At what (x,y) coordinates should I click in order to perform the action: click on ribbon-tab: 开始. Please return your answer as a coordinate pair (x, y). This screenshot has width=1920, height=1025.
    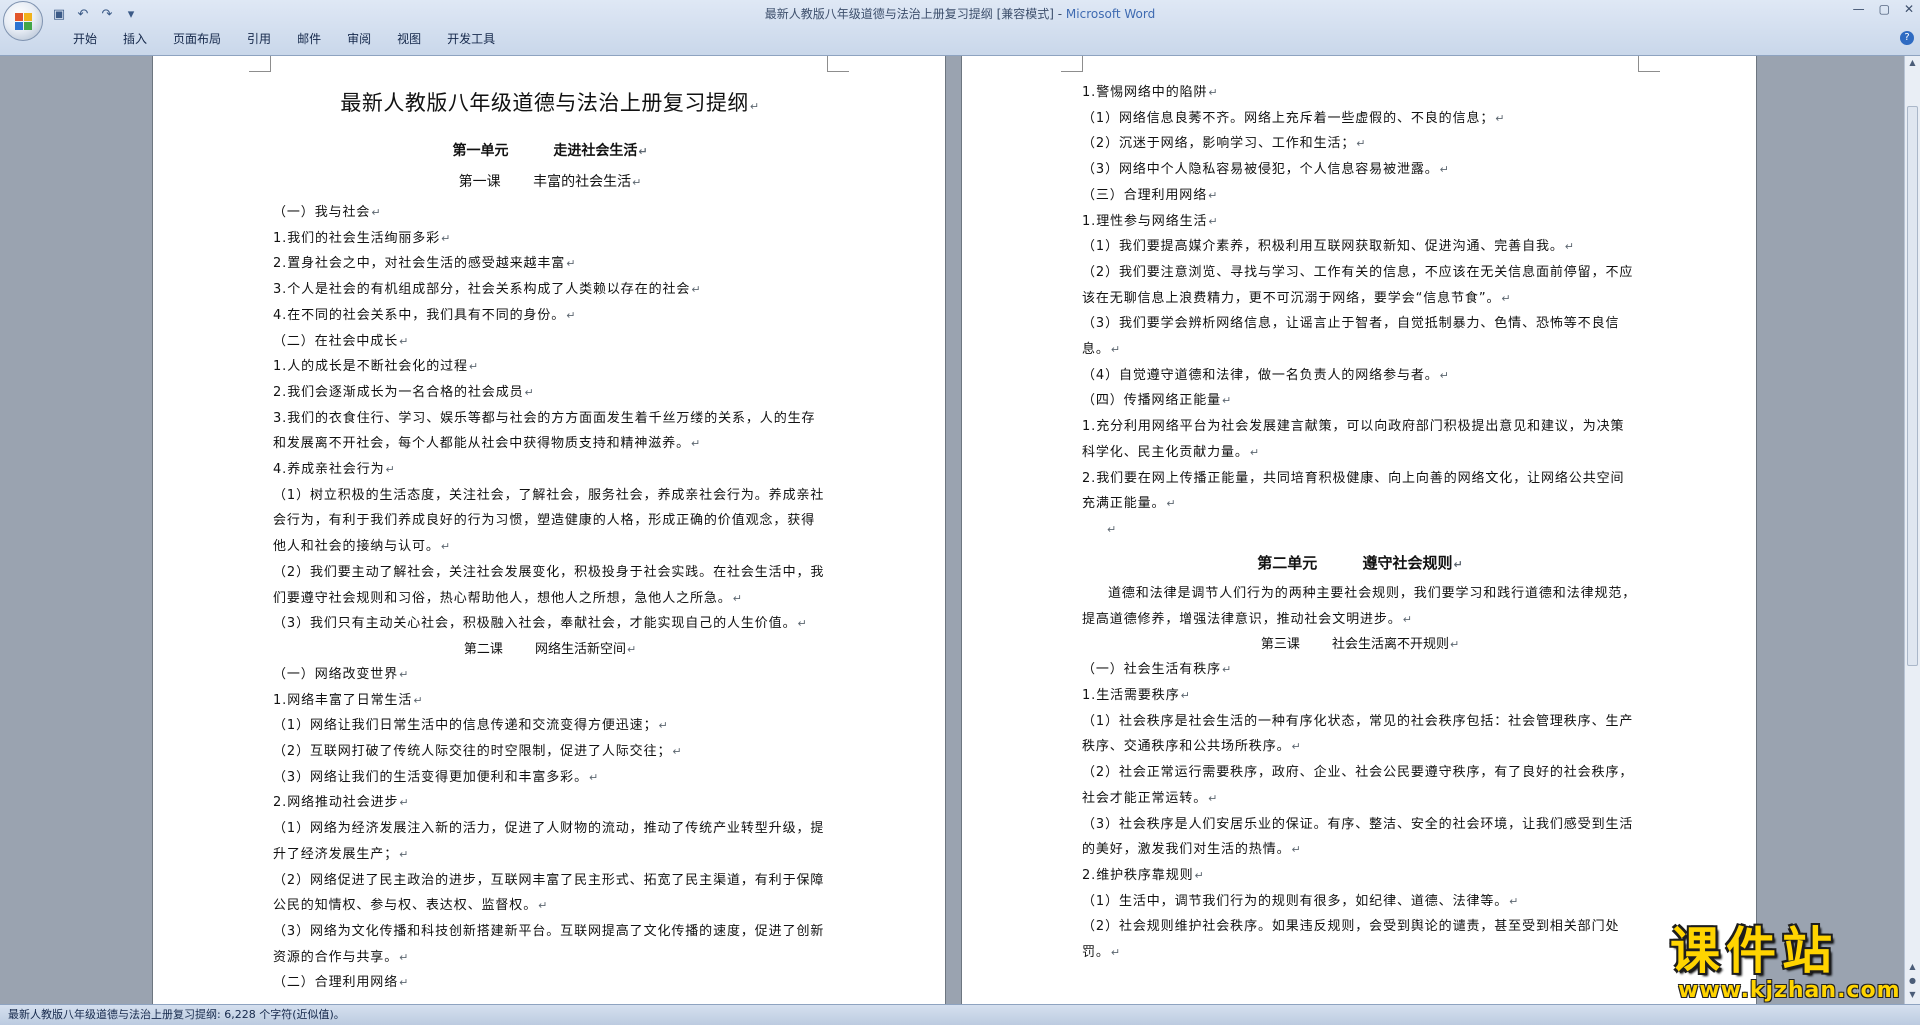
    Looking at the image, I should click on (85, 39).